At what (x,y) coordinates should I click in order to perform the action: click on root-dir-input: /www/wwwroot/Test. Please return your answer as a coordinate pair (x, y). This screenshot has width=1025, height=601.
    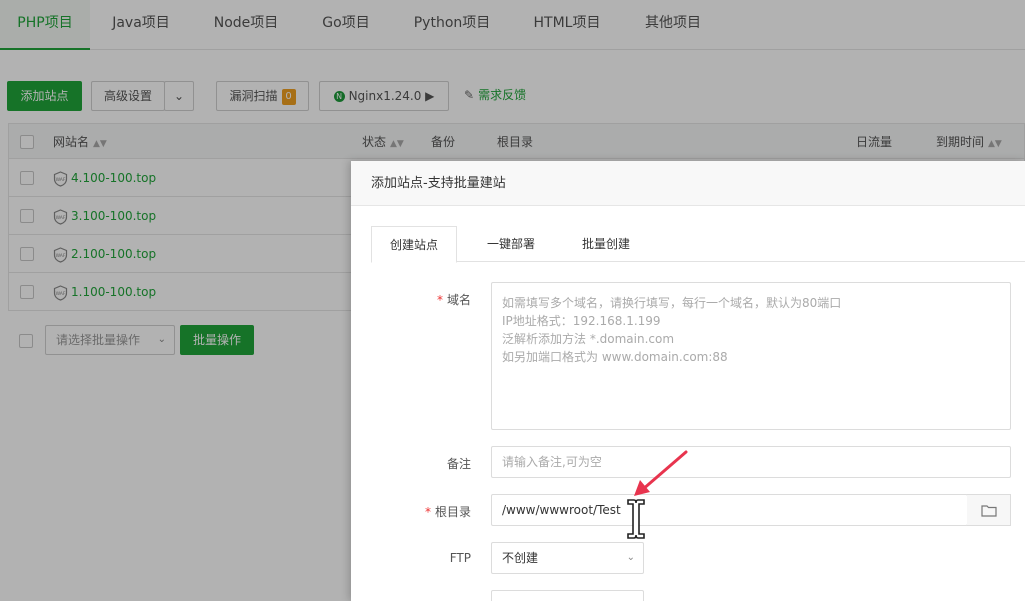
    Looking at the image, I should click on (729, 510).